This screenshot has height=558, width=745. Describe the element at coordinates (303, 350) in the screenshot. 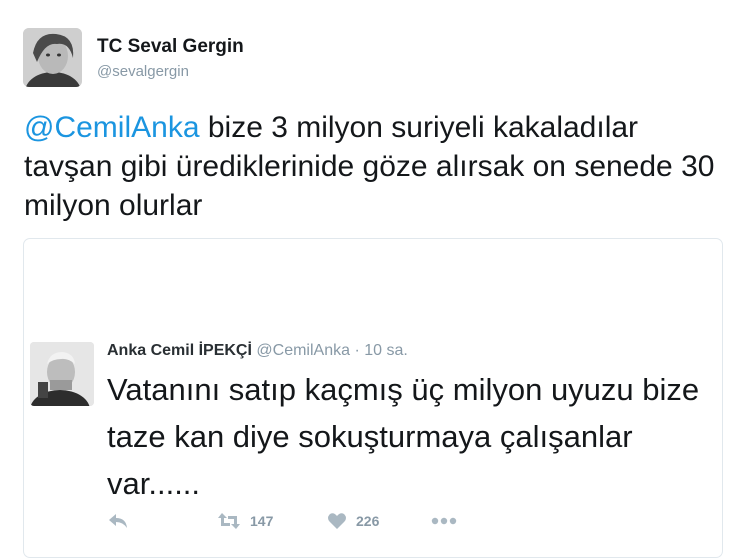

I see `quoted-author-handle: @CemilAnka` at that location.